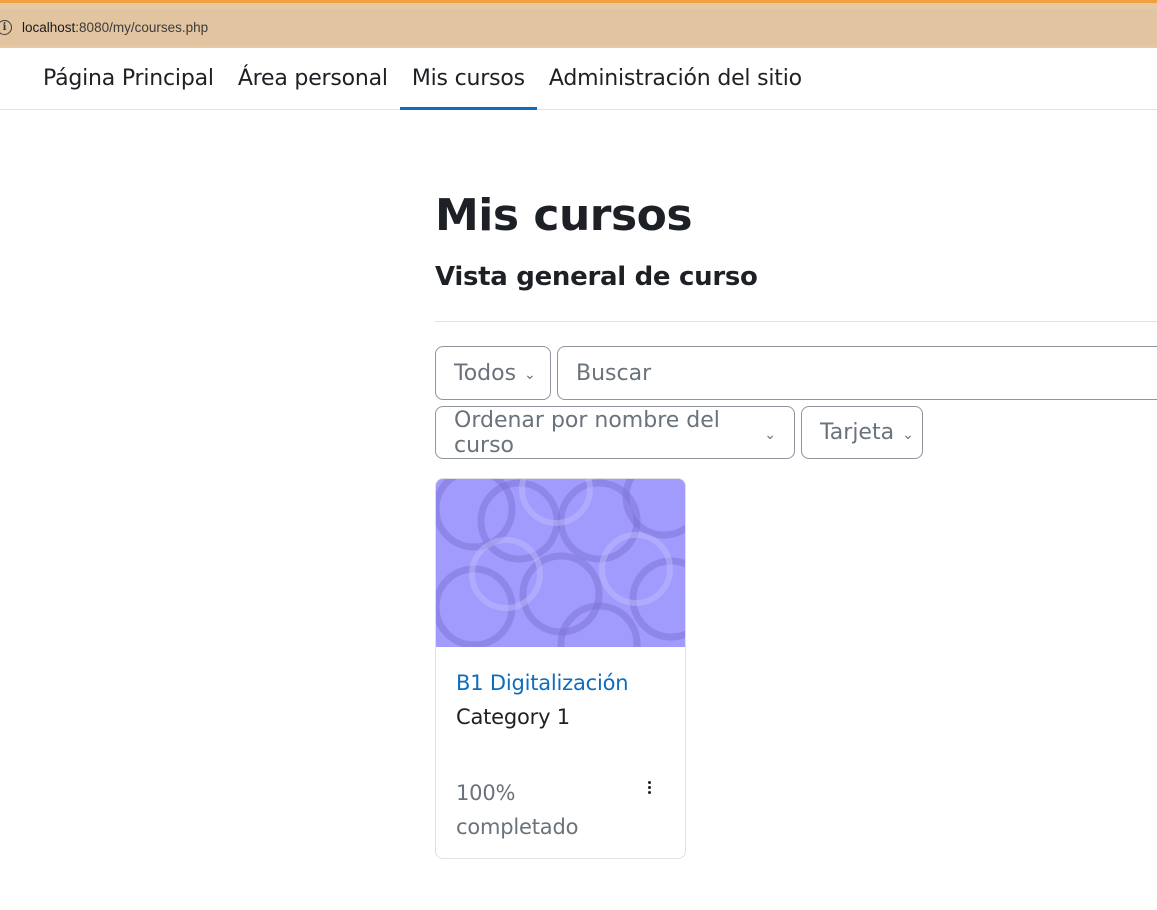 This screenshot has width=1157, height=910. I want to click on nav-item-site-administration: Administración del sitio, so click(675, 78).